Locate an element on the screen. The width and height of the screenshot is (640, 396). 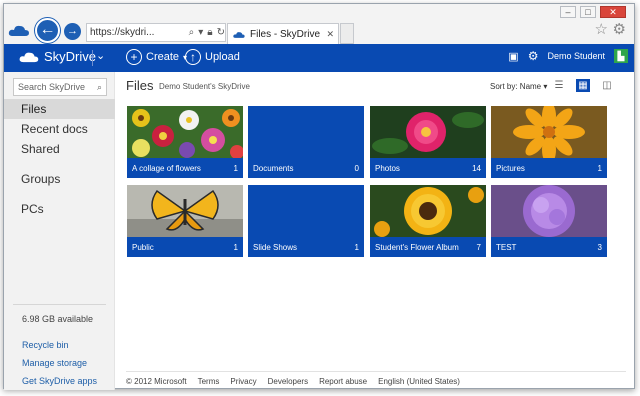
maximize-button: □ is located at coordinates (588, 12).